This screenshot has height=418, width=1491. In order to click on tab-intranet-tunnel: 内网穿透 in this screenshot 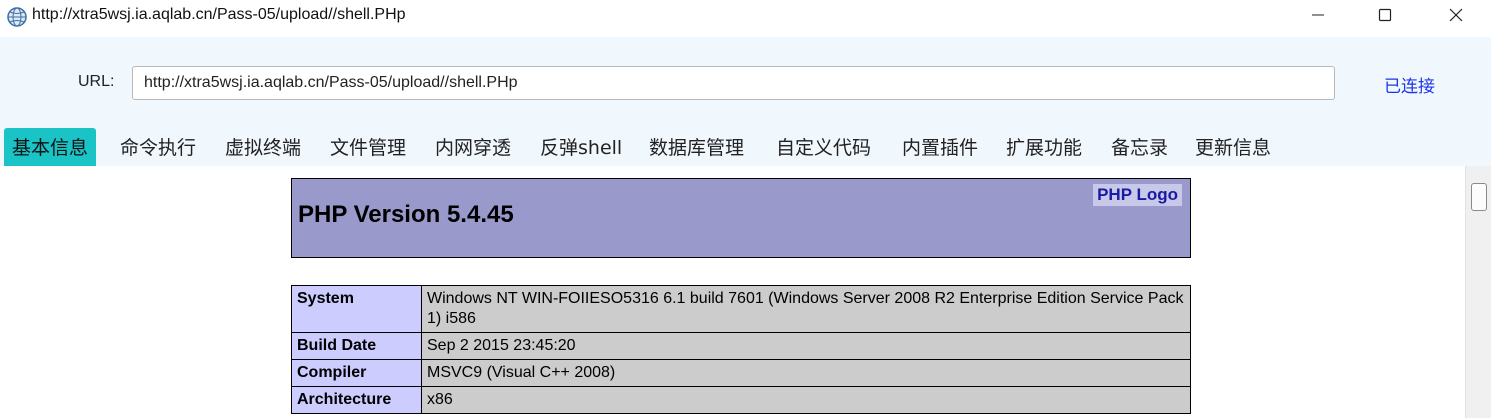, I will do `click(473, 147)`.